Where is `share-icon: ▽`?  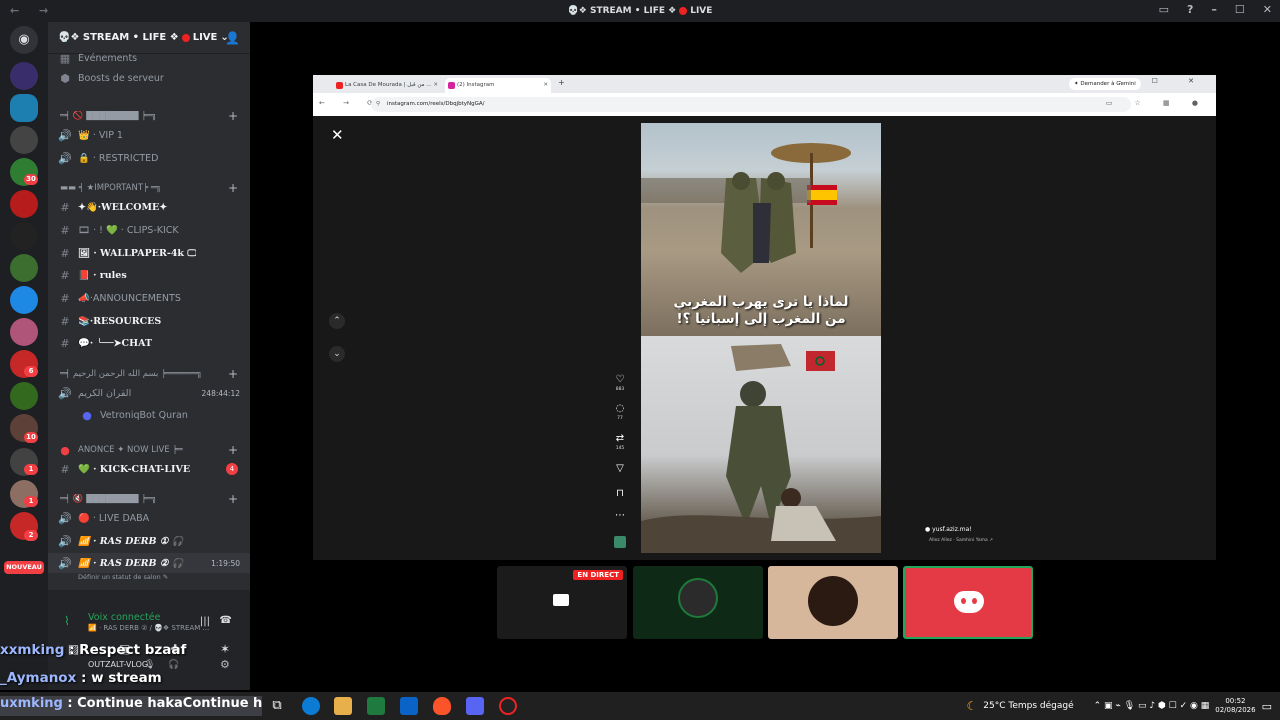
share-icon: ▽ is located at coordinates (620, 468).